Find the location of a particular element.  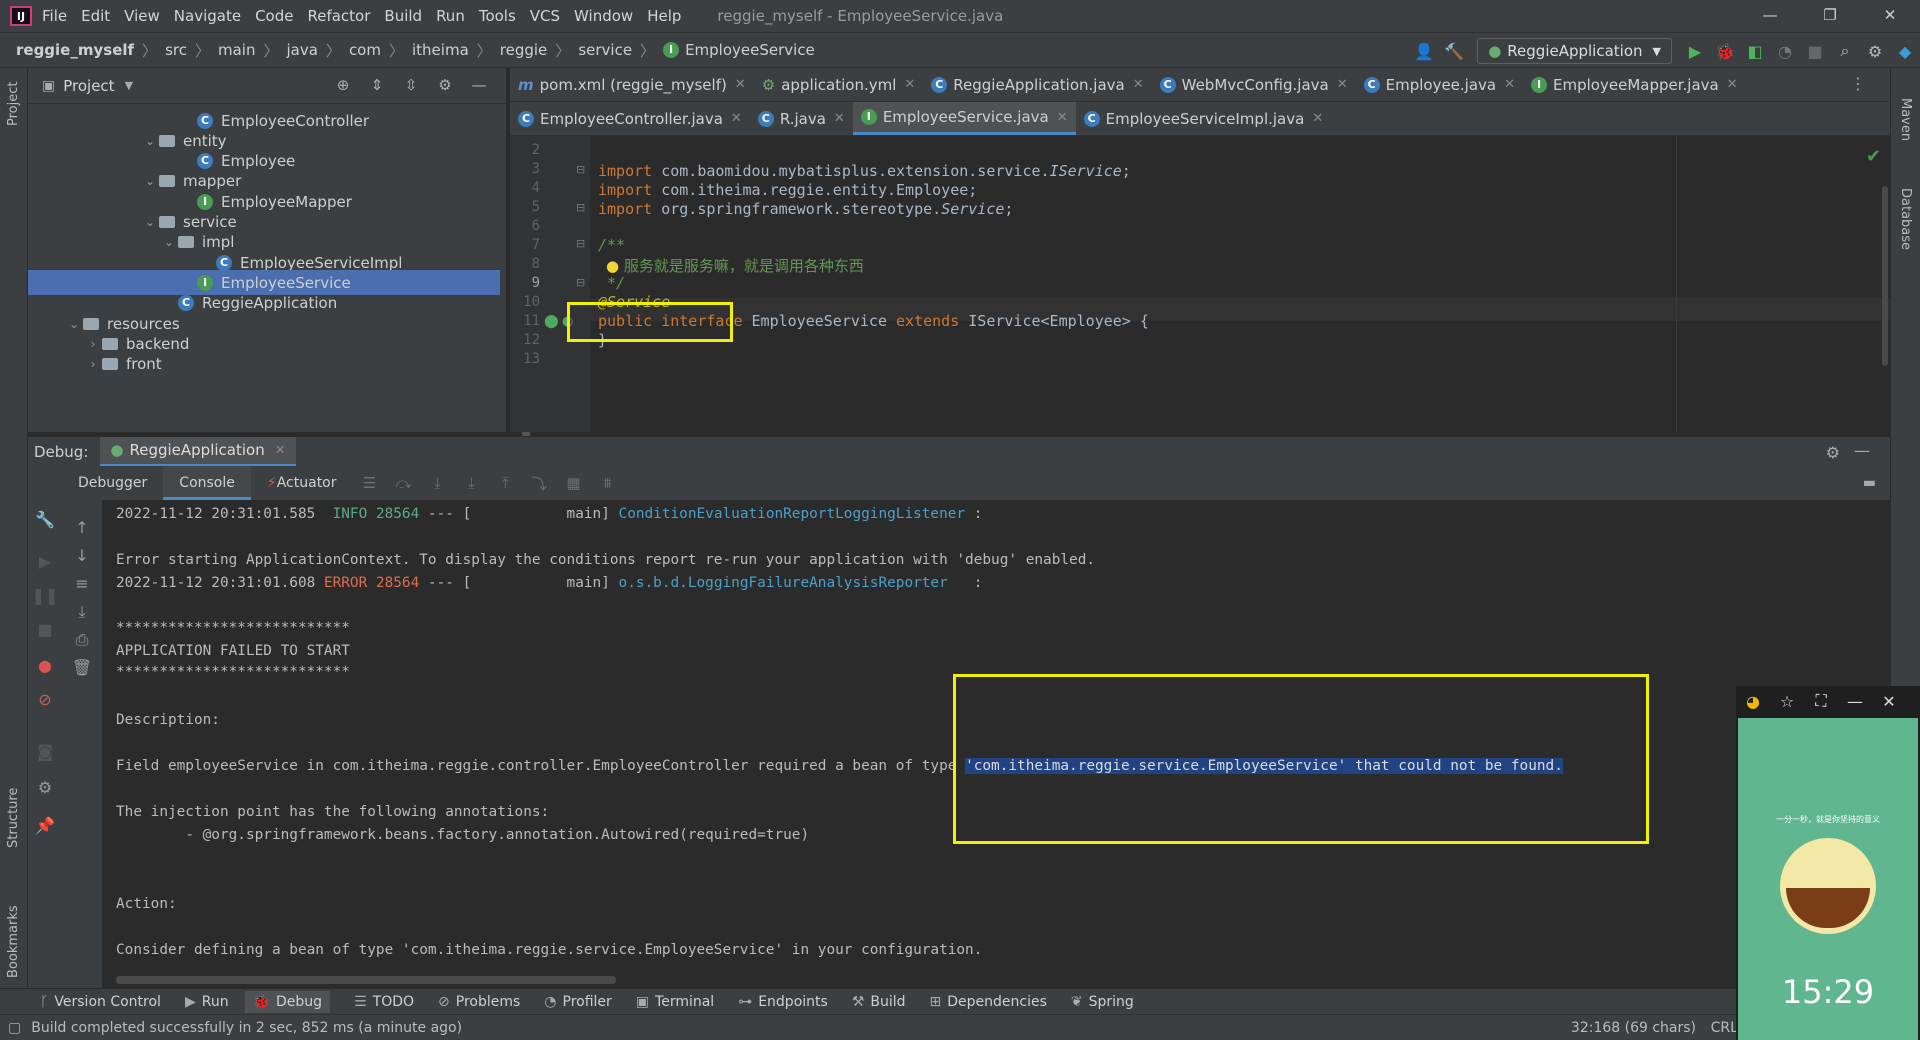

breadcrumb-project: reggie_myself is located at coordinates (75, 50).